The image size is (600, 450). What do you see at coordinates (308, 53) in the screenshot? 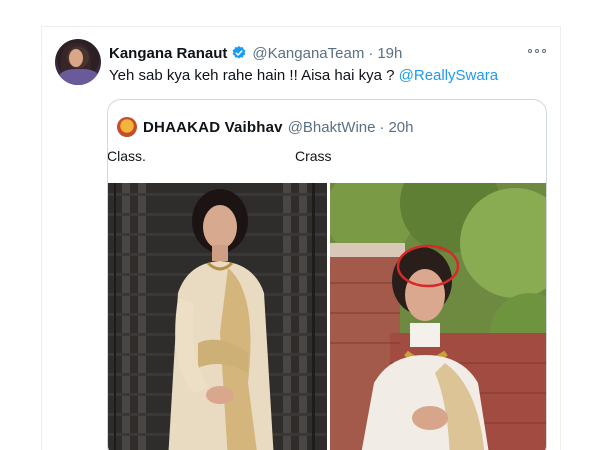
I see `author-handle: @KanganaTeam` at bounding box center [308, 53].